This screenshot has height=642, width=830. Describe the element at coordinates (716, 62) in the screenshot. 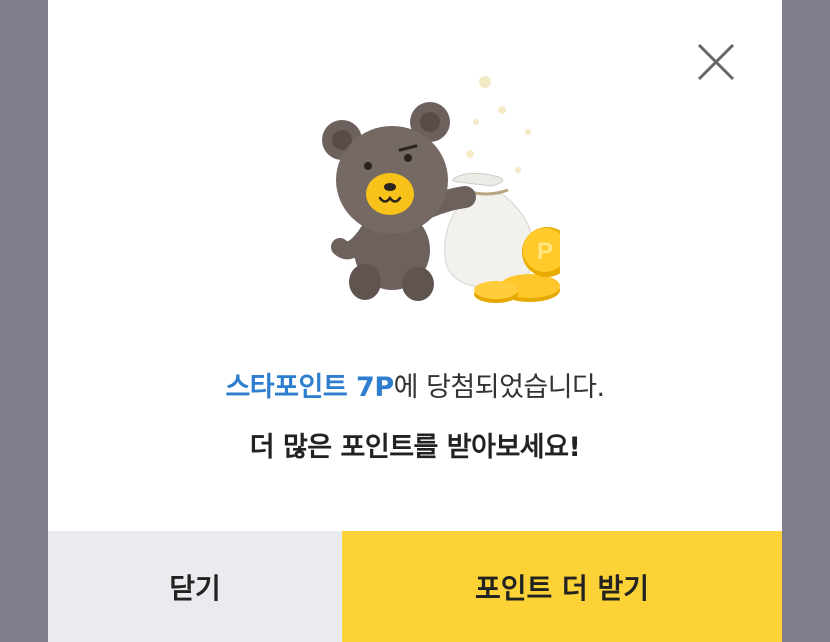

I see `close-icon` at that location.